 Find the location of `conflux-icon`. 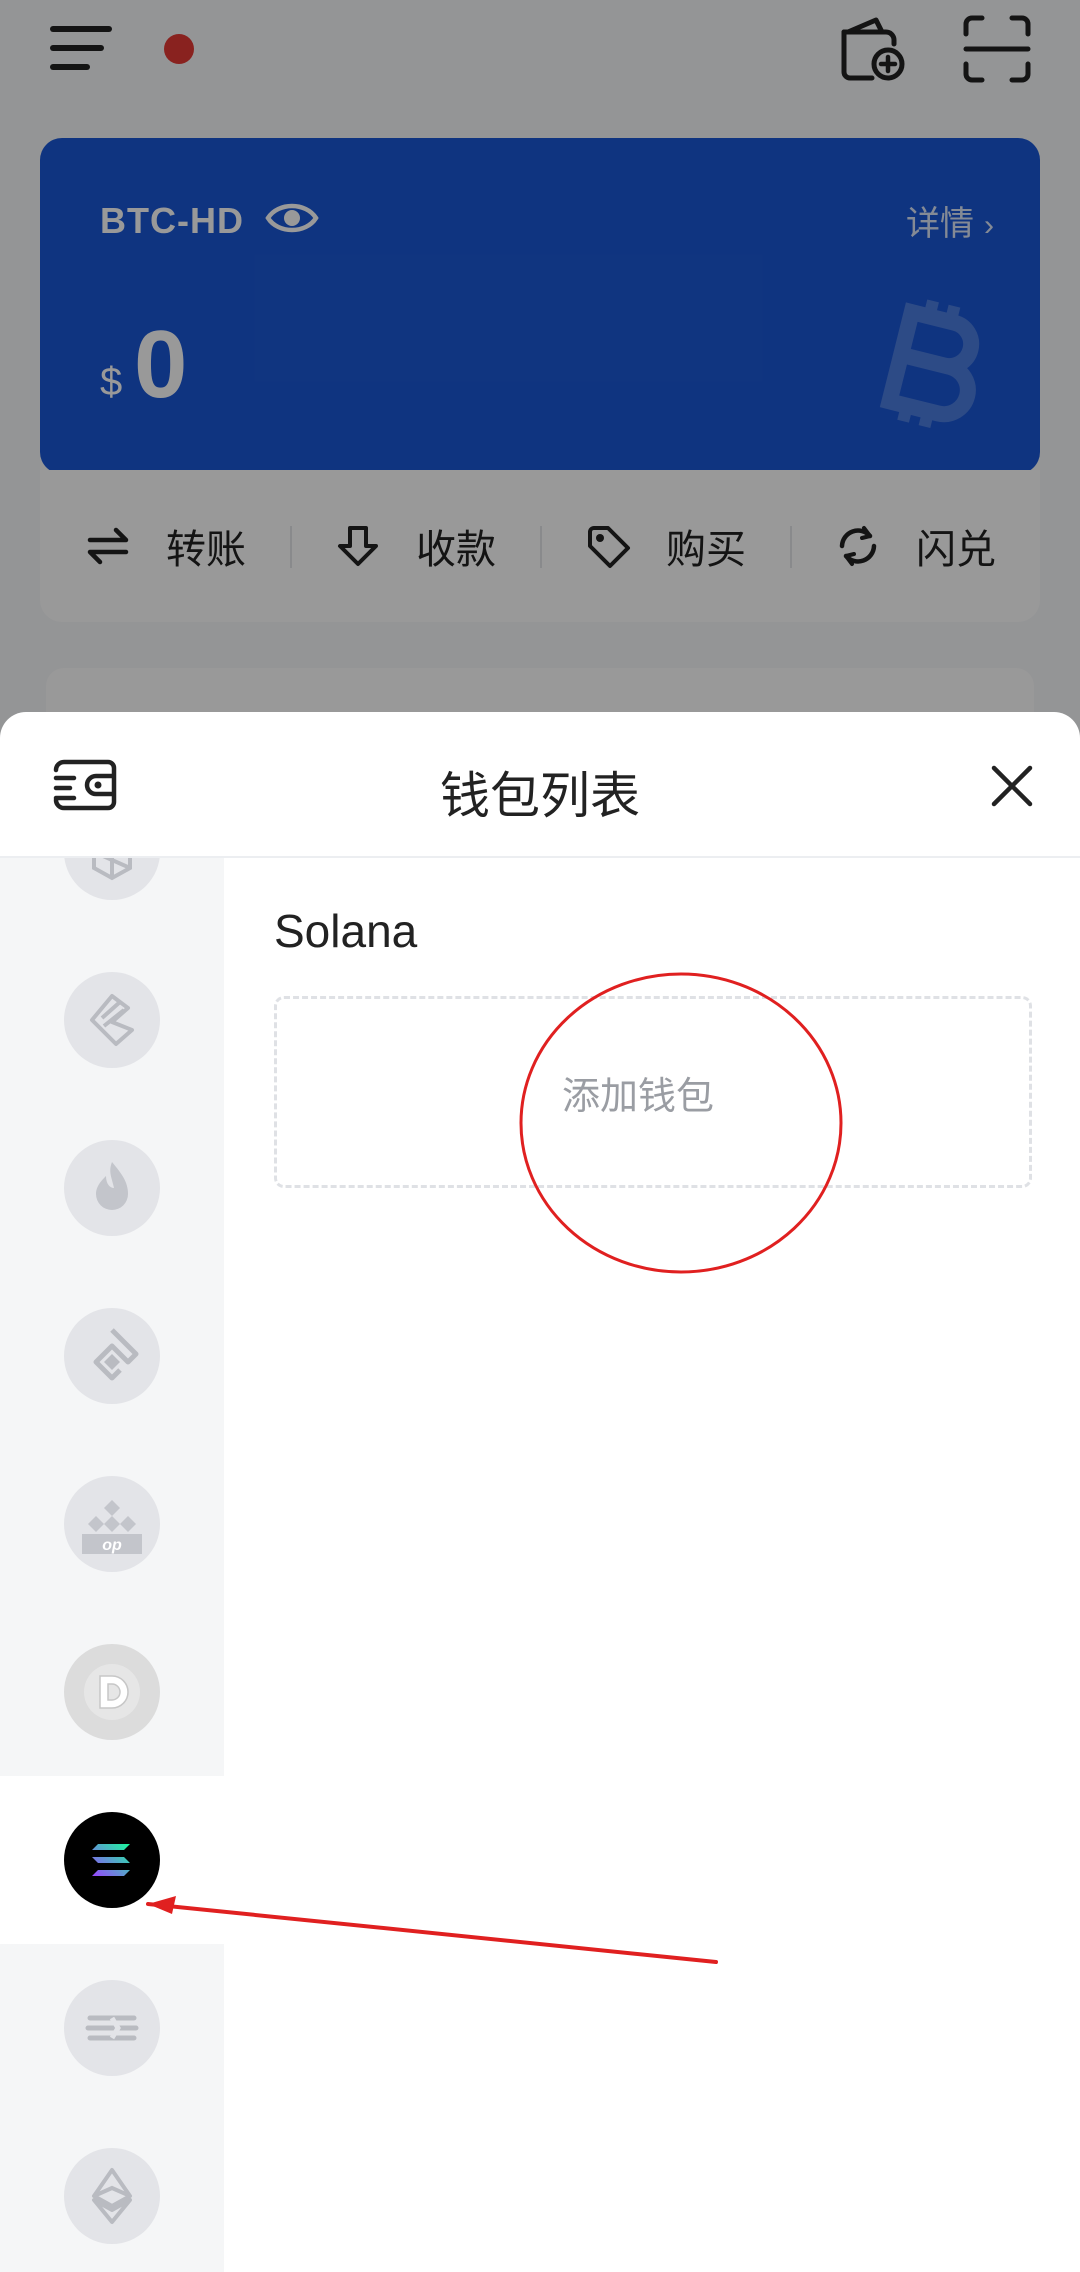

conflux-icon is located at coordinates (112, 1356).